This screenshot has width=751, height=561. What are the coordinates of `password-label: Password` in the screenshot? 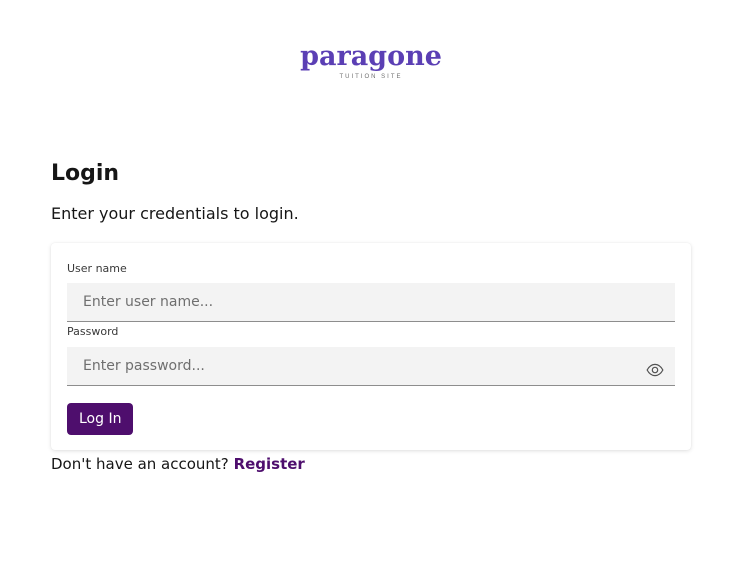 It's located at (93, 331).